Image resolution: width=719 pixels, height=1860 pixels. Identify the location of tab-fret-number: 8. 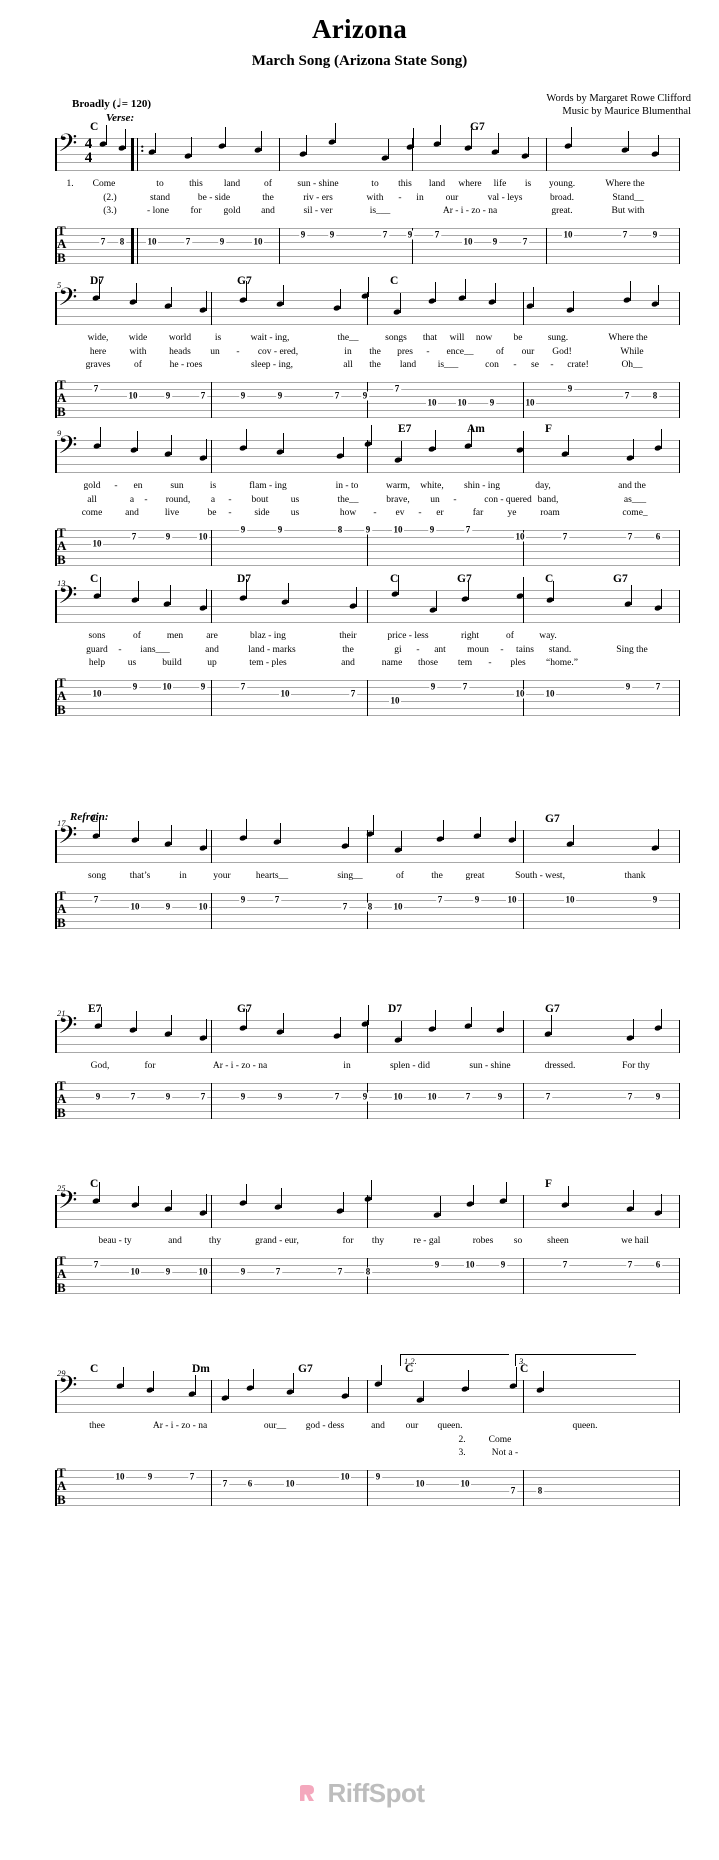
(655, 395).